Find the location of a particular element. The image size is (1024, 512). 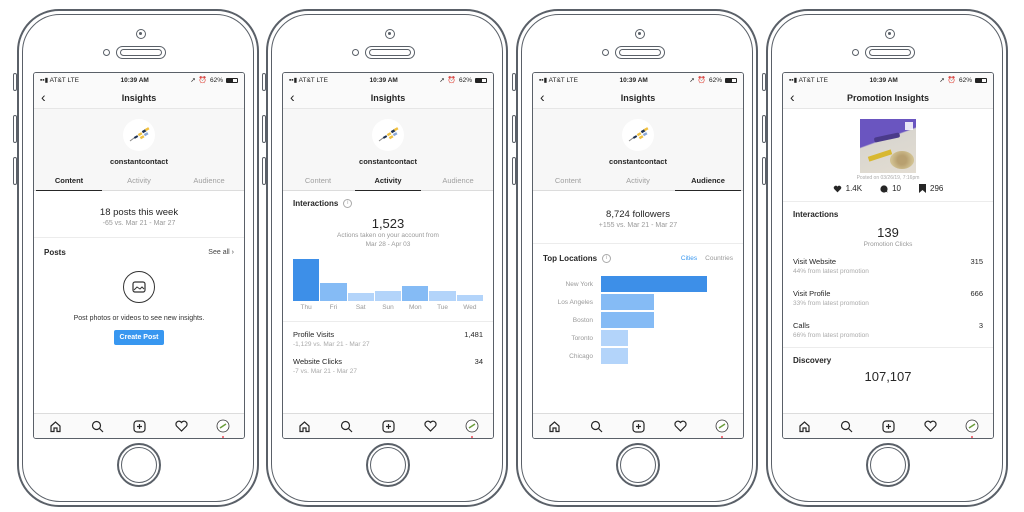

day-label: Tue is located at coordinates (443, 308).